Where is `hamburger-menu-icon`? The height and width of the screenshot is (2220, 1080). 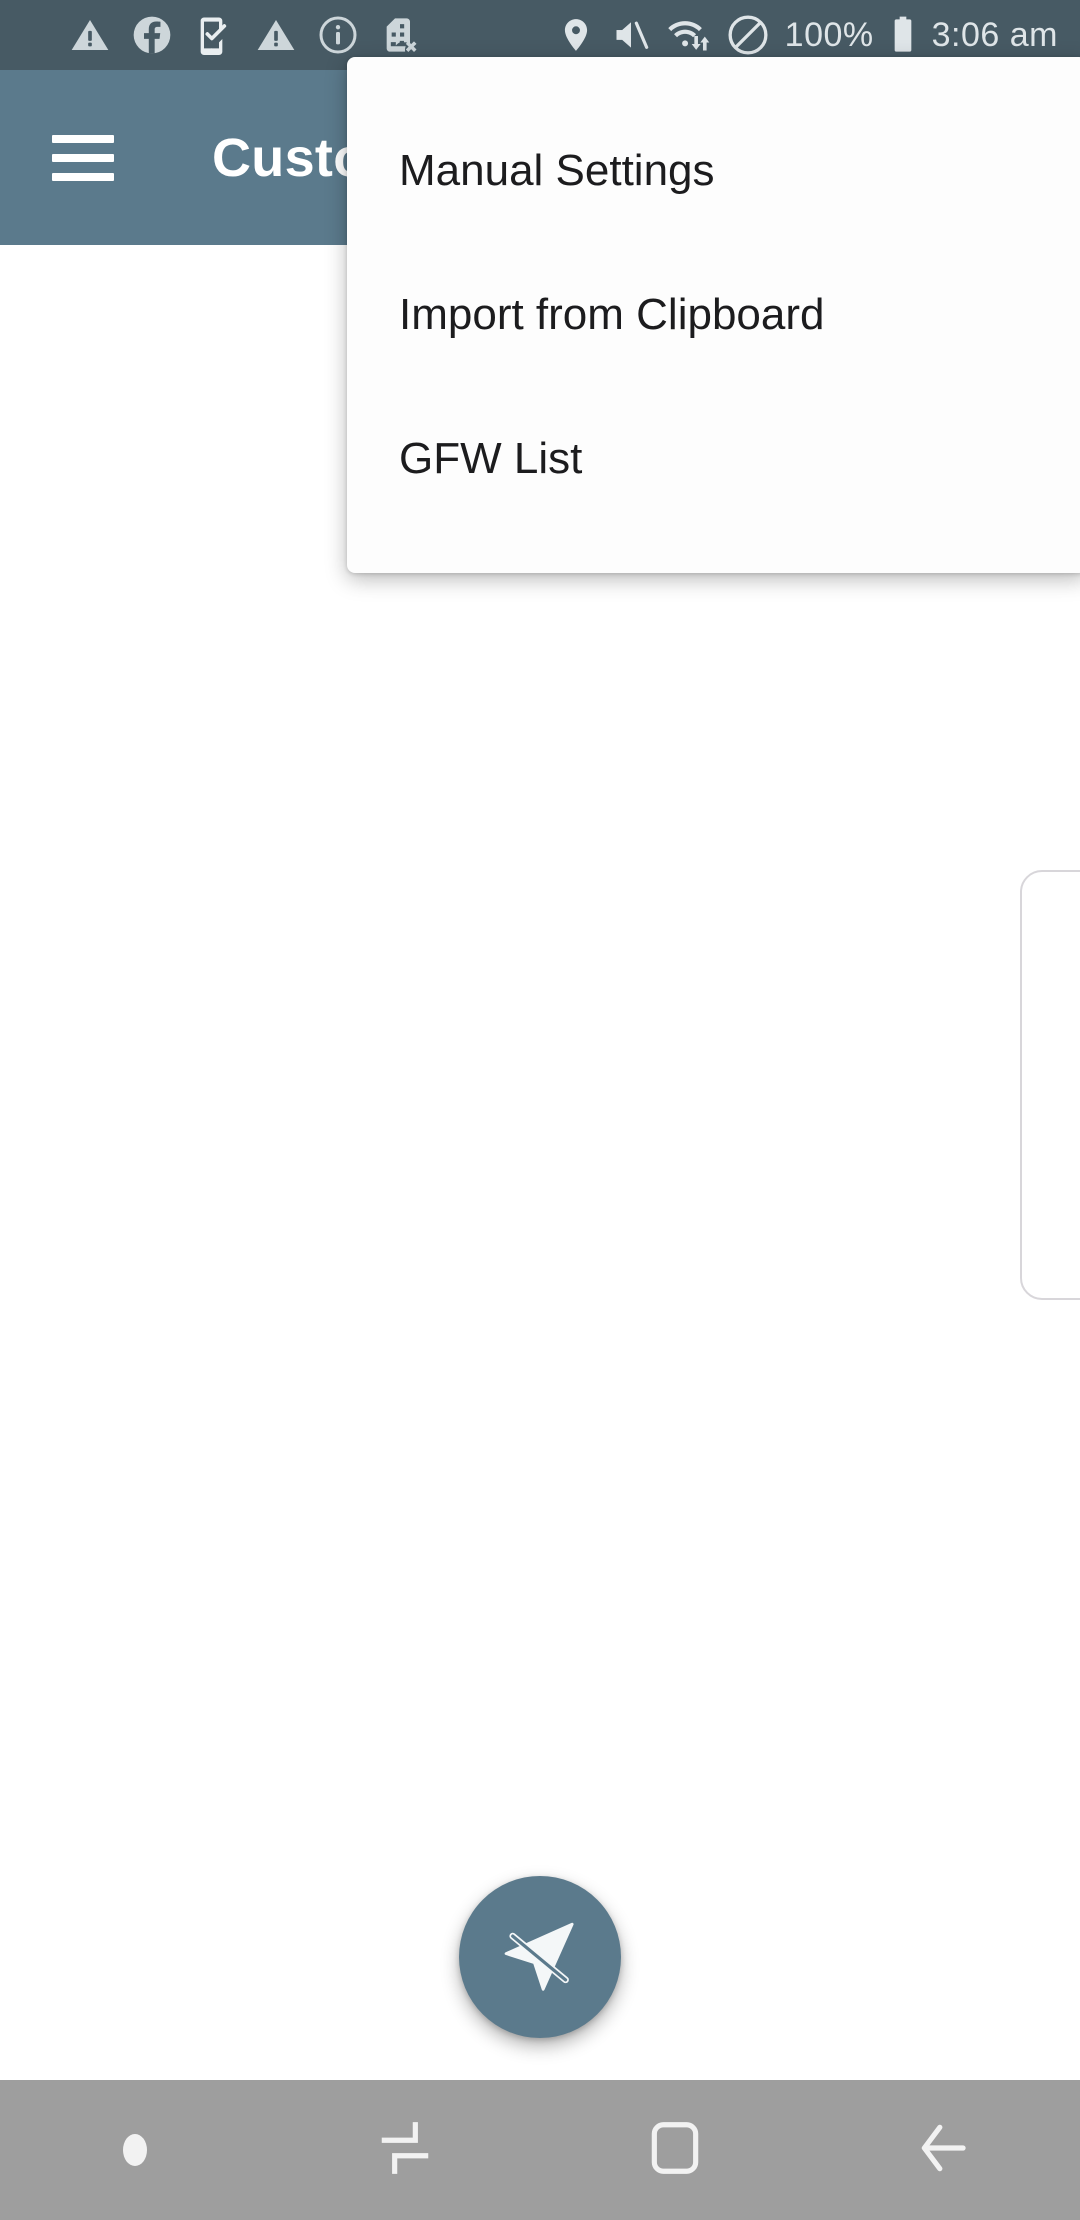 hamburger-menu-icon is located at coordinates (83, 157).